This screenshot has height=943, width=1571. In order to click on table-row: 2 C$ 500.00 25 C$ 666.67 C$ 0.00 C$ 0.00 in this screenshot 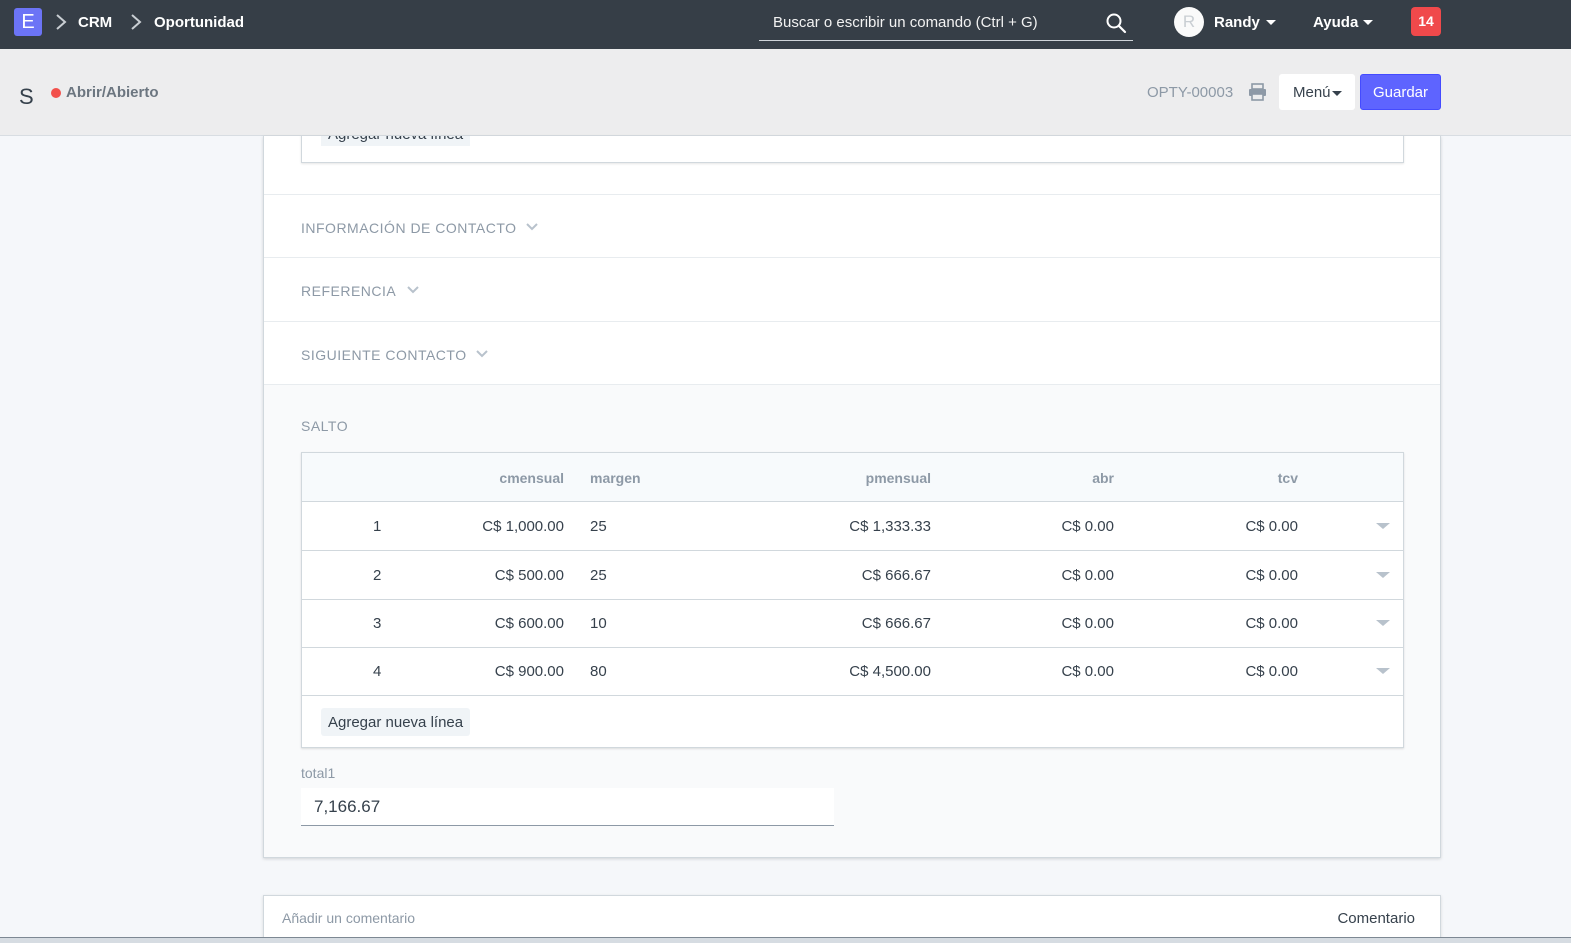, I will do `click(852, 575)`.